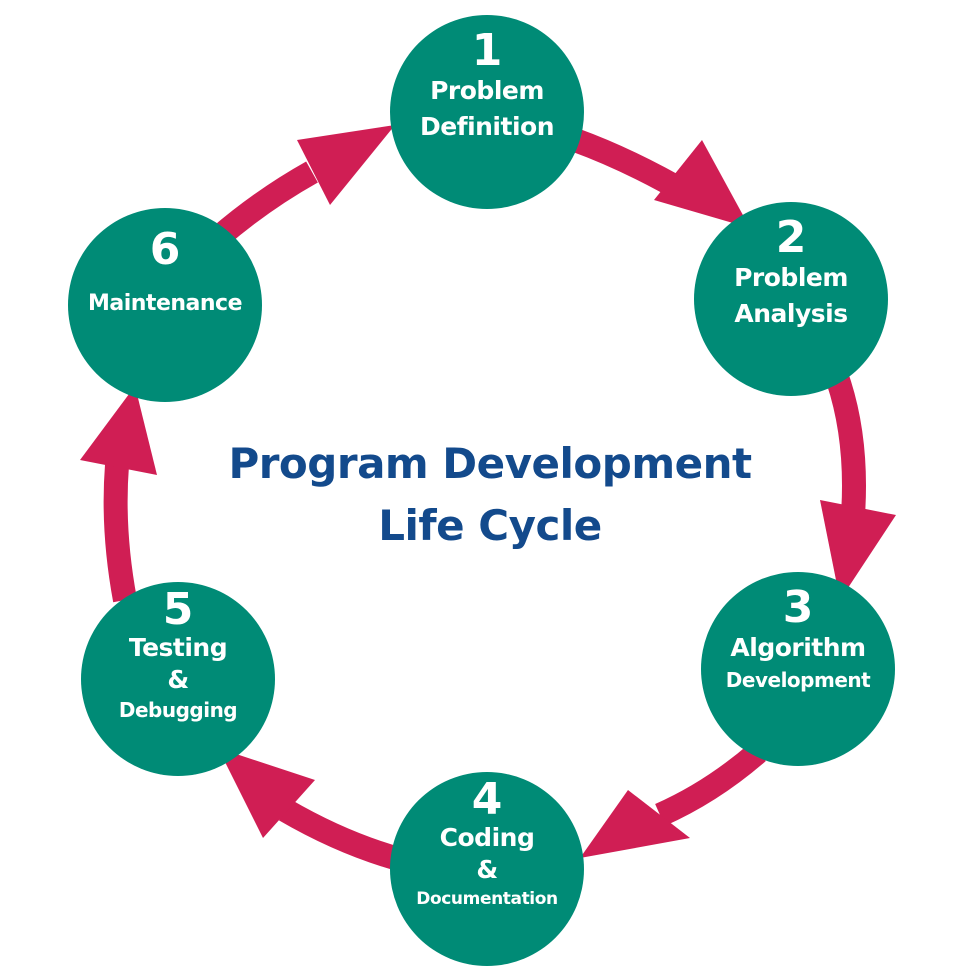 The height and width of the screenshot is (980, 980). I want to click on step-label: Analysis, so click(791, 313).